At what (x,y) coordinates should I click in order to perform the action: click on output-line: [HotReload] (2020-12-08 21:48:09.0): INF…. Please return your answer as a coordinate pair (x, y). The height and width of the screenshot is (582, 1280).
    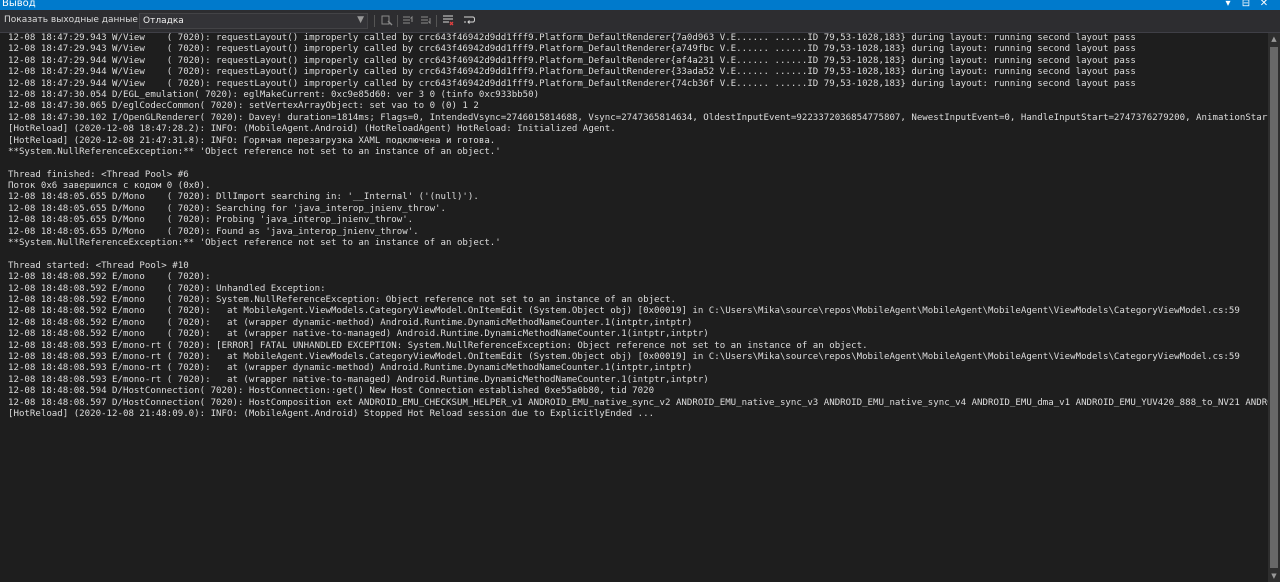
    Looking at the image, I should click on (331, 413).